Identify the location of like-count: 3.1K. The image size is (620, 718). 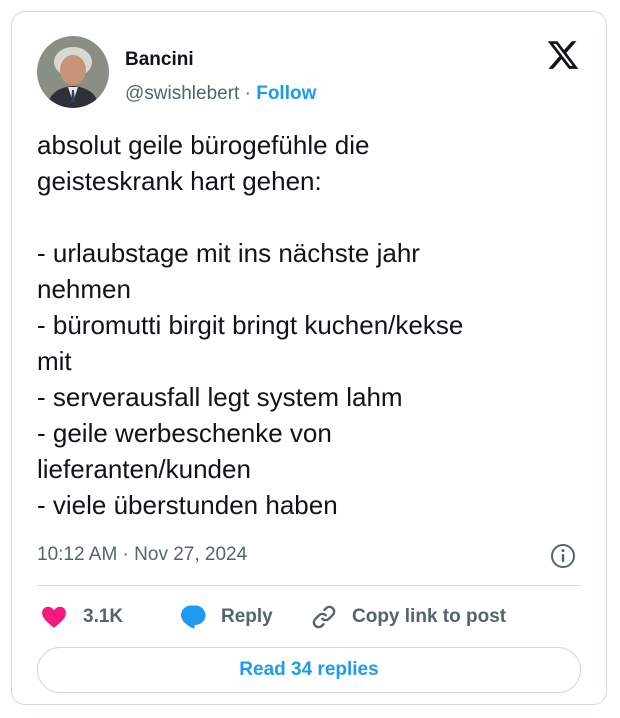
(103, 616).